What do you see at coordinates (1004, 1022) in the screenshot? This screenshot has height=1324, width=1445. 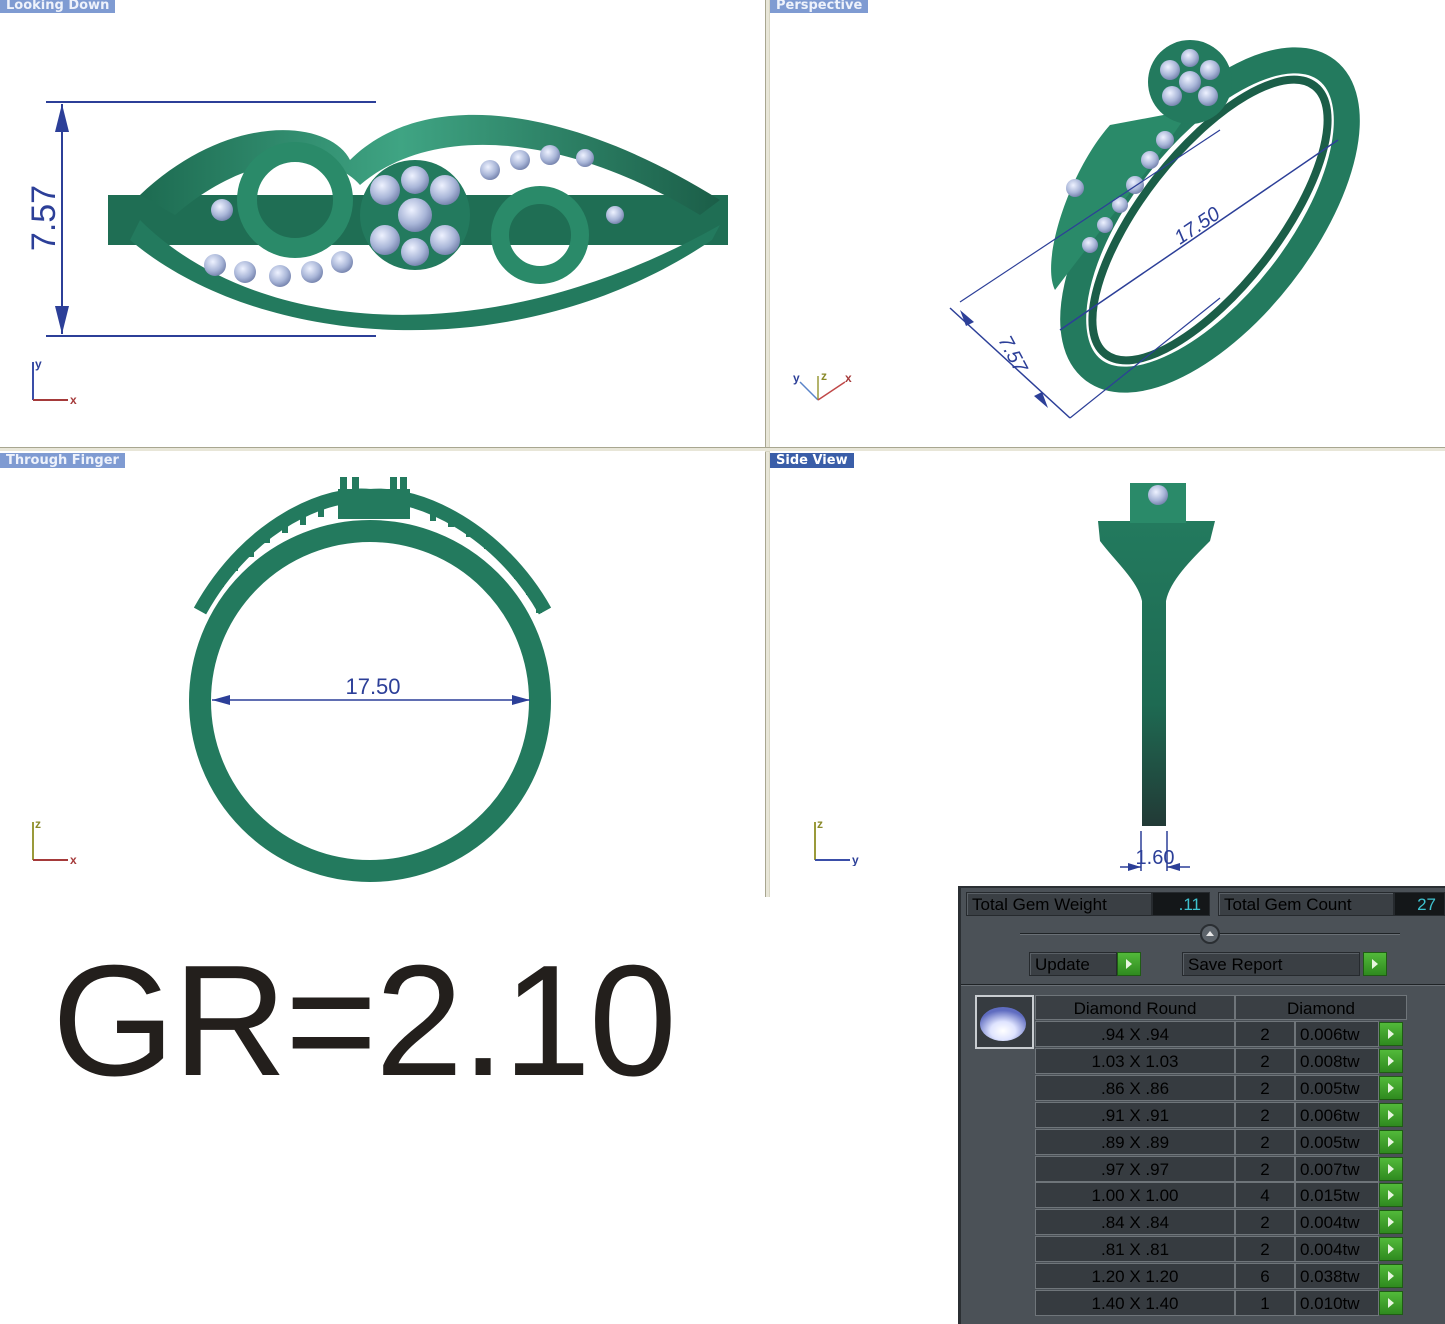 I see `round-diamond-icon` at bounding box center [1004, 1022].